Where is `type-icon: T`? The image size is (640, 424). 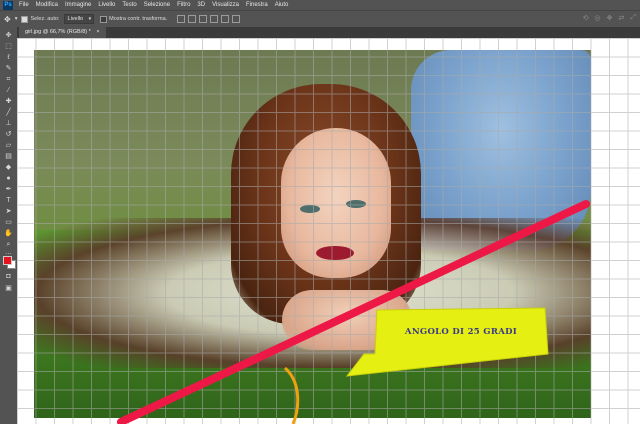 type-icon: T is located at coordinates (8, 200).